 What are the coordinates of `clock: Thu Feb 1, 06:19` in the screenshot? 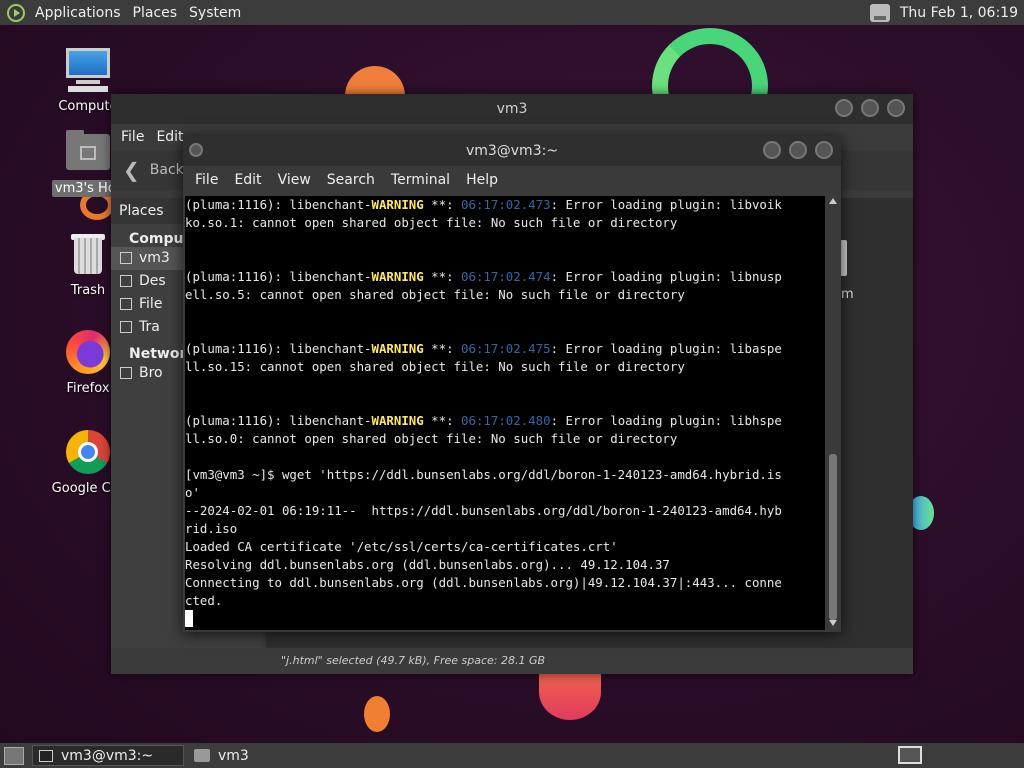 It's located at (959, 13).